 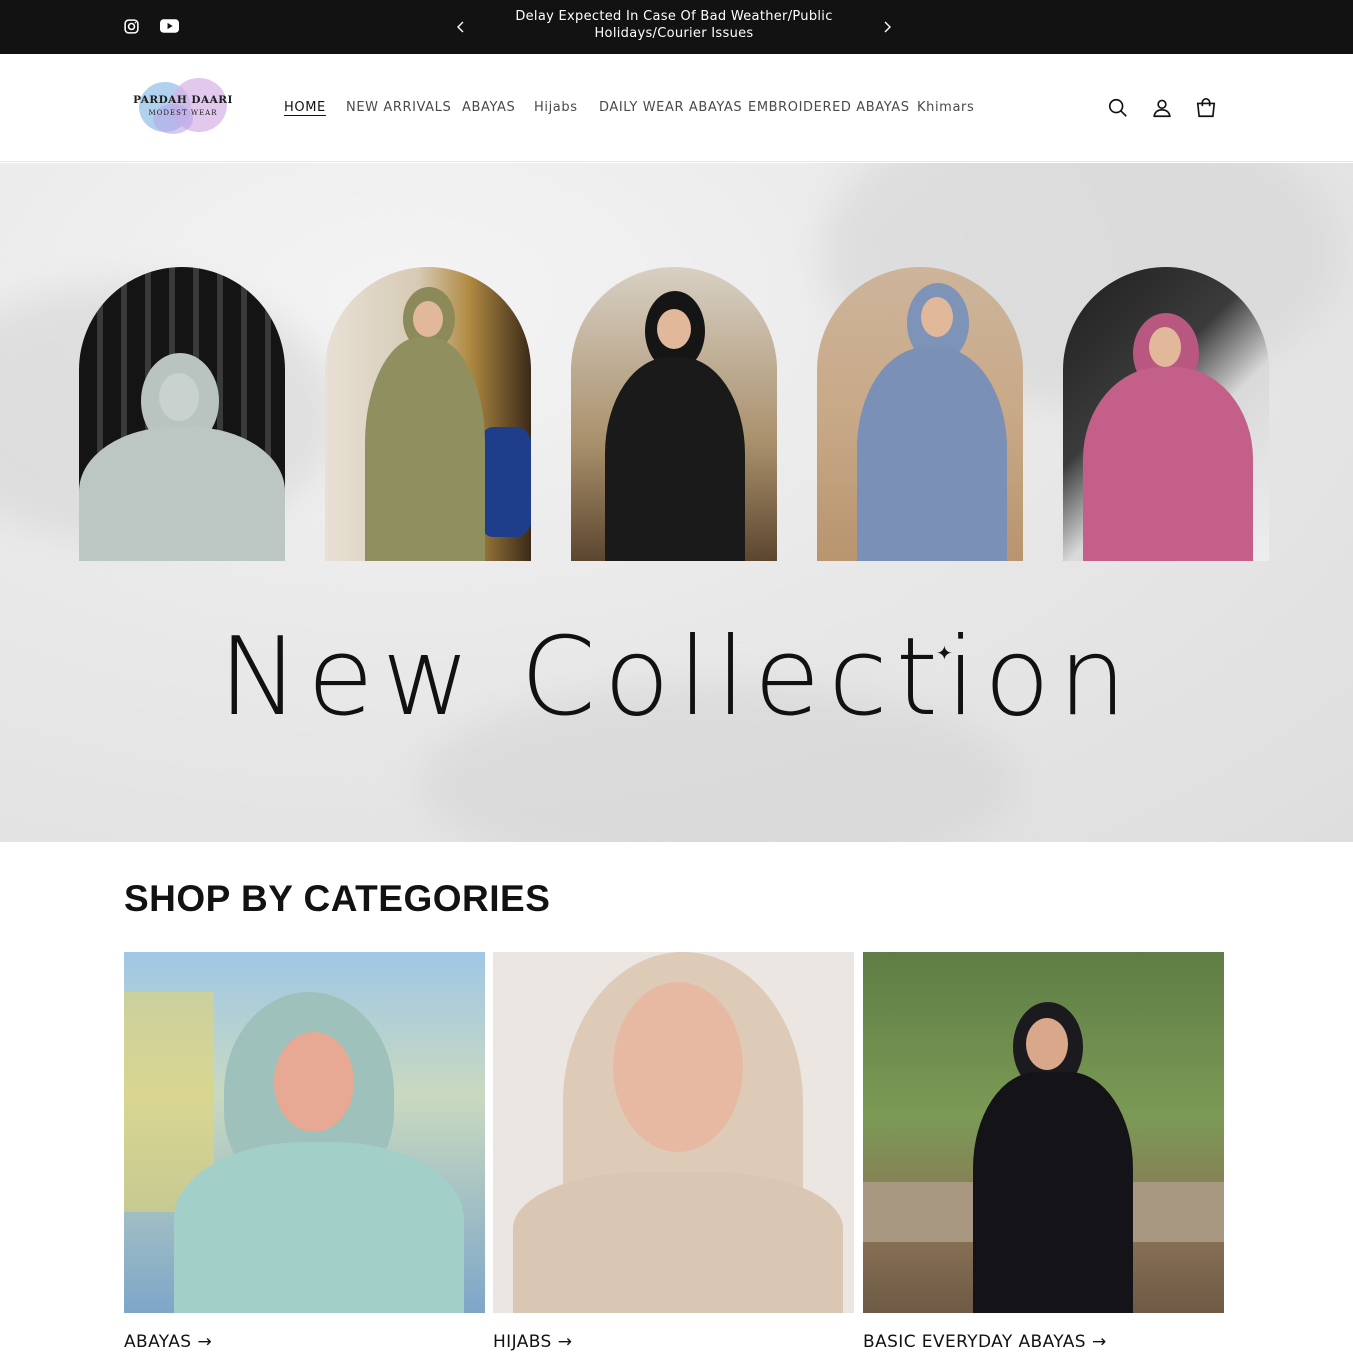 What do you see at coordinates (533, 1342) in the screenshot?
I see `category-label-hijabs: HIJABS →` at bounding box center [533, 1342].